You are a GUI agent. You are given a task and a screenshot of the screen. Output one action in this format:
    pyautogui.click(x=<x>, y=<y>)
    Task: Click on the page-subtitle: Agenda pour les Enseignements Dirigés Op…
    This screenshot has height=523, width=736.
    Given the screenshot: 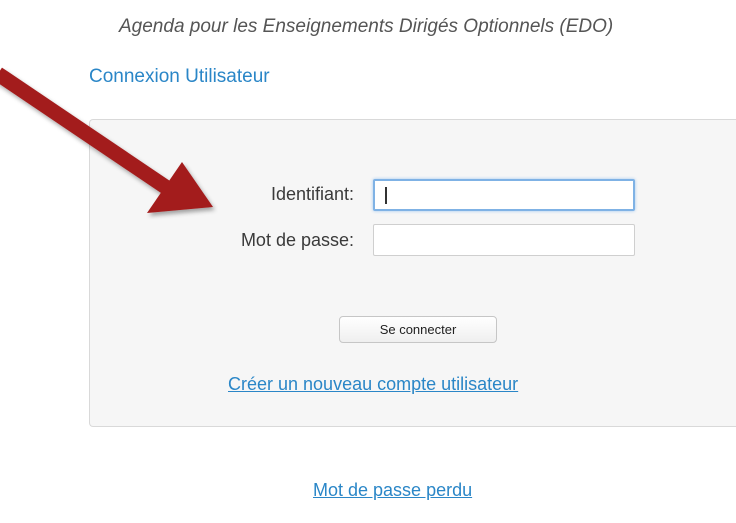 What is the action you would take?
    pyautogui.click(x=366, y=26)
    